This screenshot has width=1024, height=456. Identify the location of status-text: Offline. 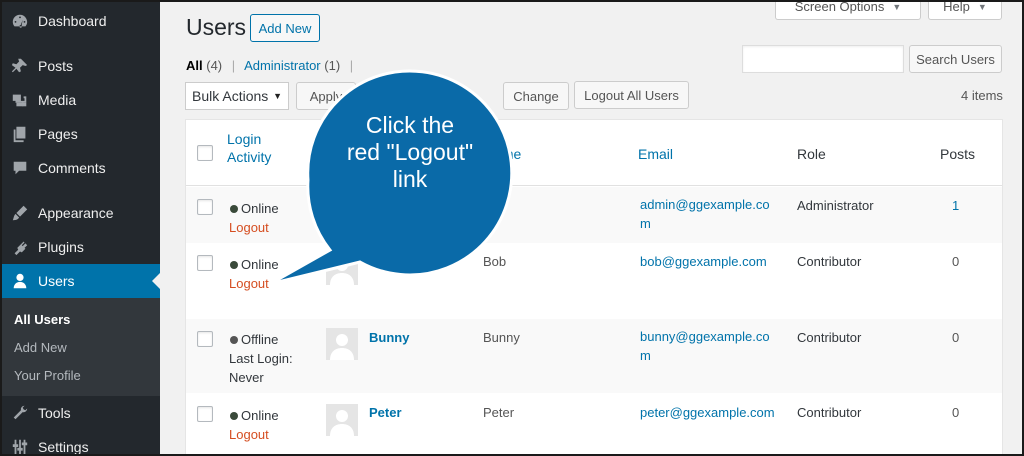
(260, 339).